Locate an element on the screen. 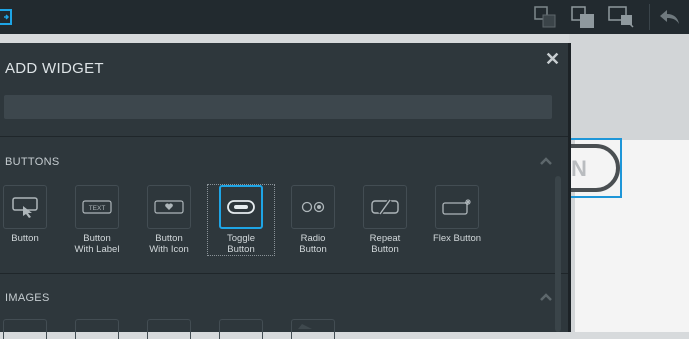 The image size is (689, 339). undo-button is located at coordinates (670, 17).